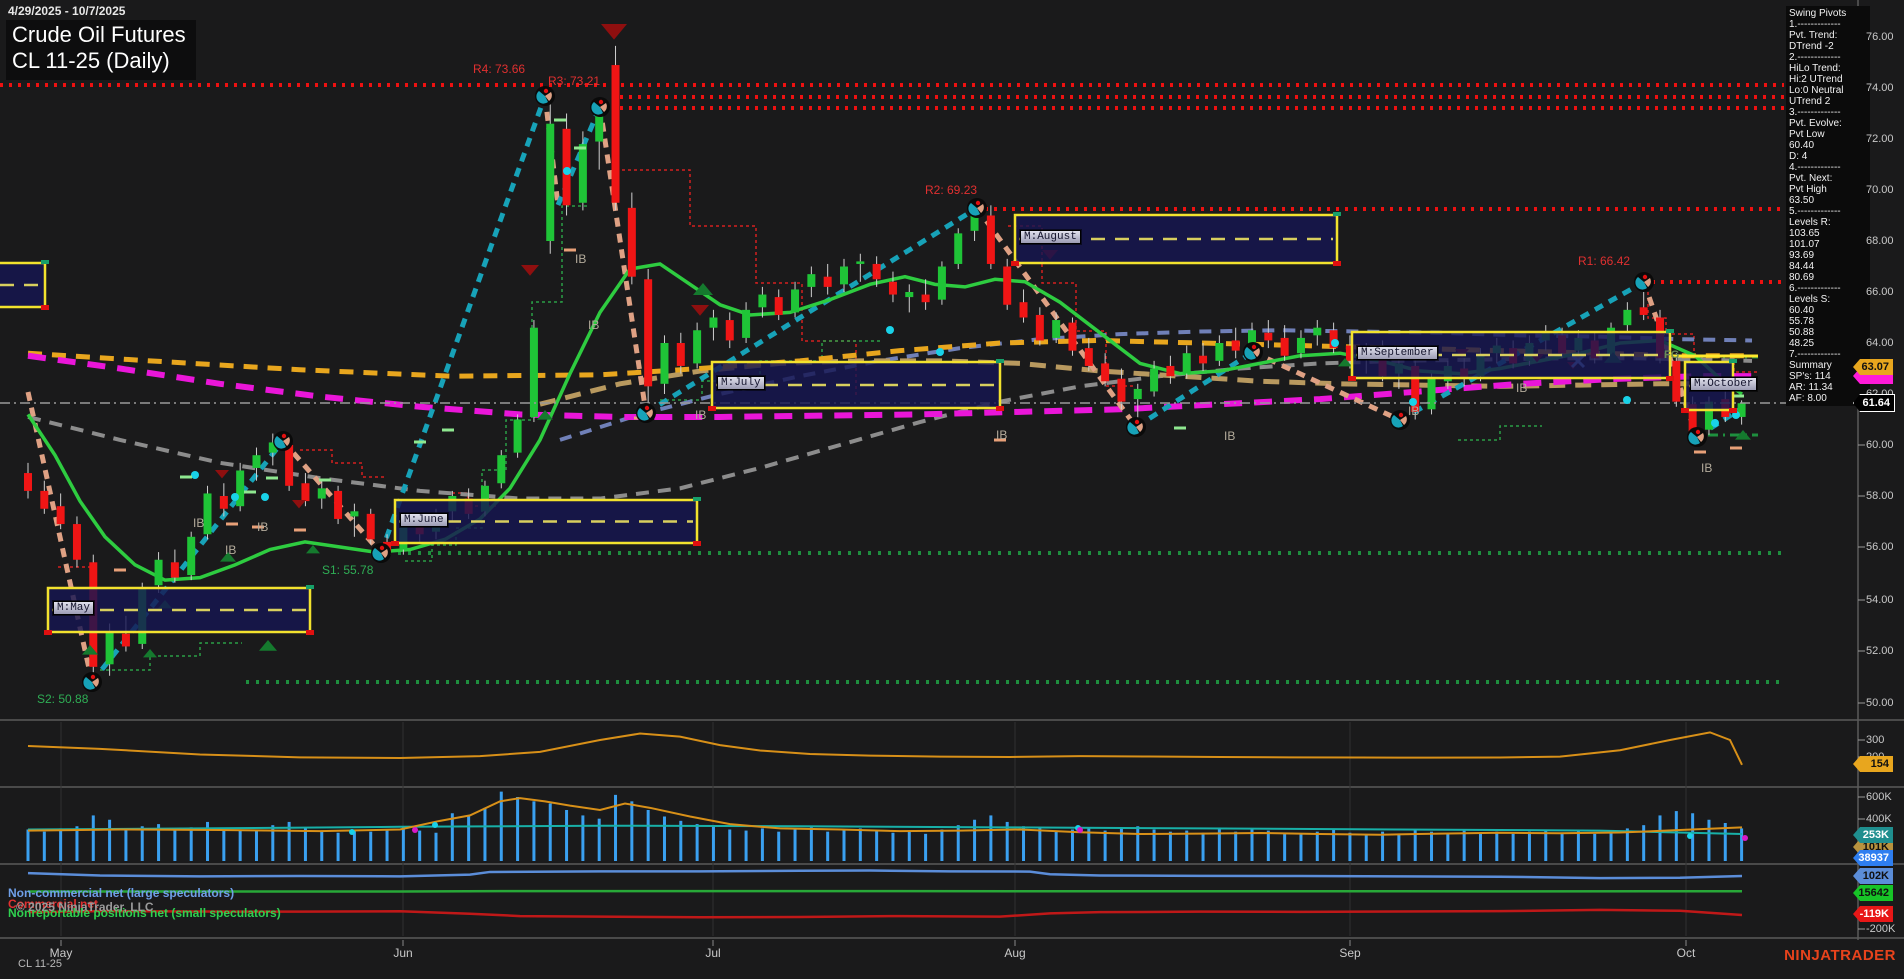  I want to click on level-label: S1: 55.78, so click(348, 570).